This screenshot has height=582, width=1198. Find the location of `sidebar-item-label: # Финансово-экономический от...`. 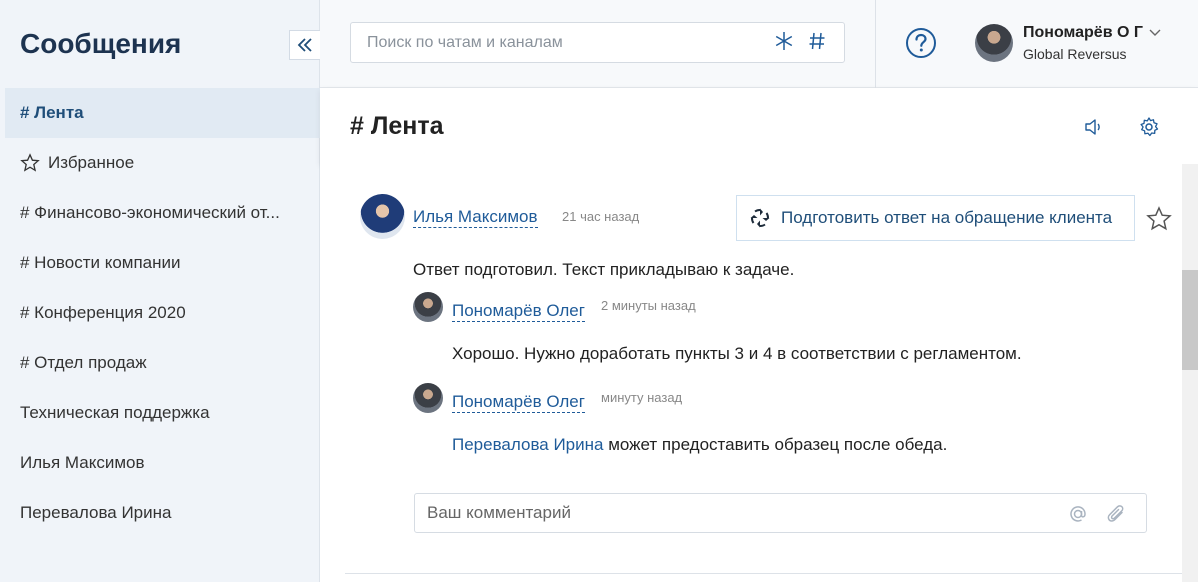

sidebar-item-label: # Финансово-экономический от... is located at coordinates (150, 212).